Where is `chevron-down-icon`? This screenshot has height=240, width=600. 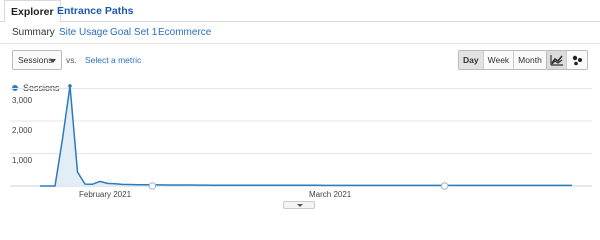
chevron-down-icon is located at coordinates (300, 205).